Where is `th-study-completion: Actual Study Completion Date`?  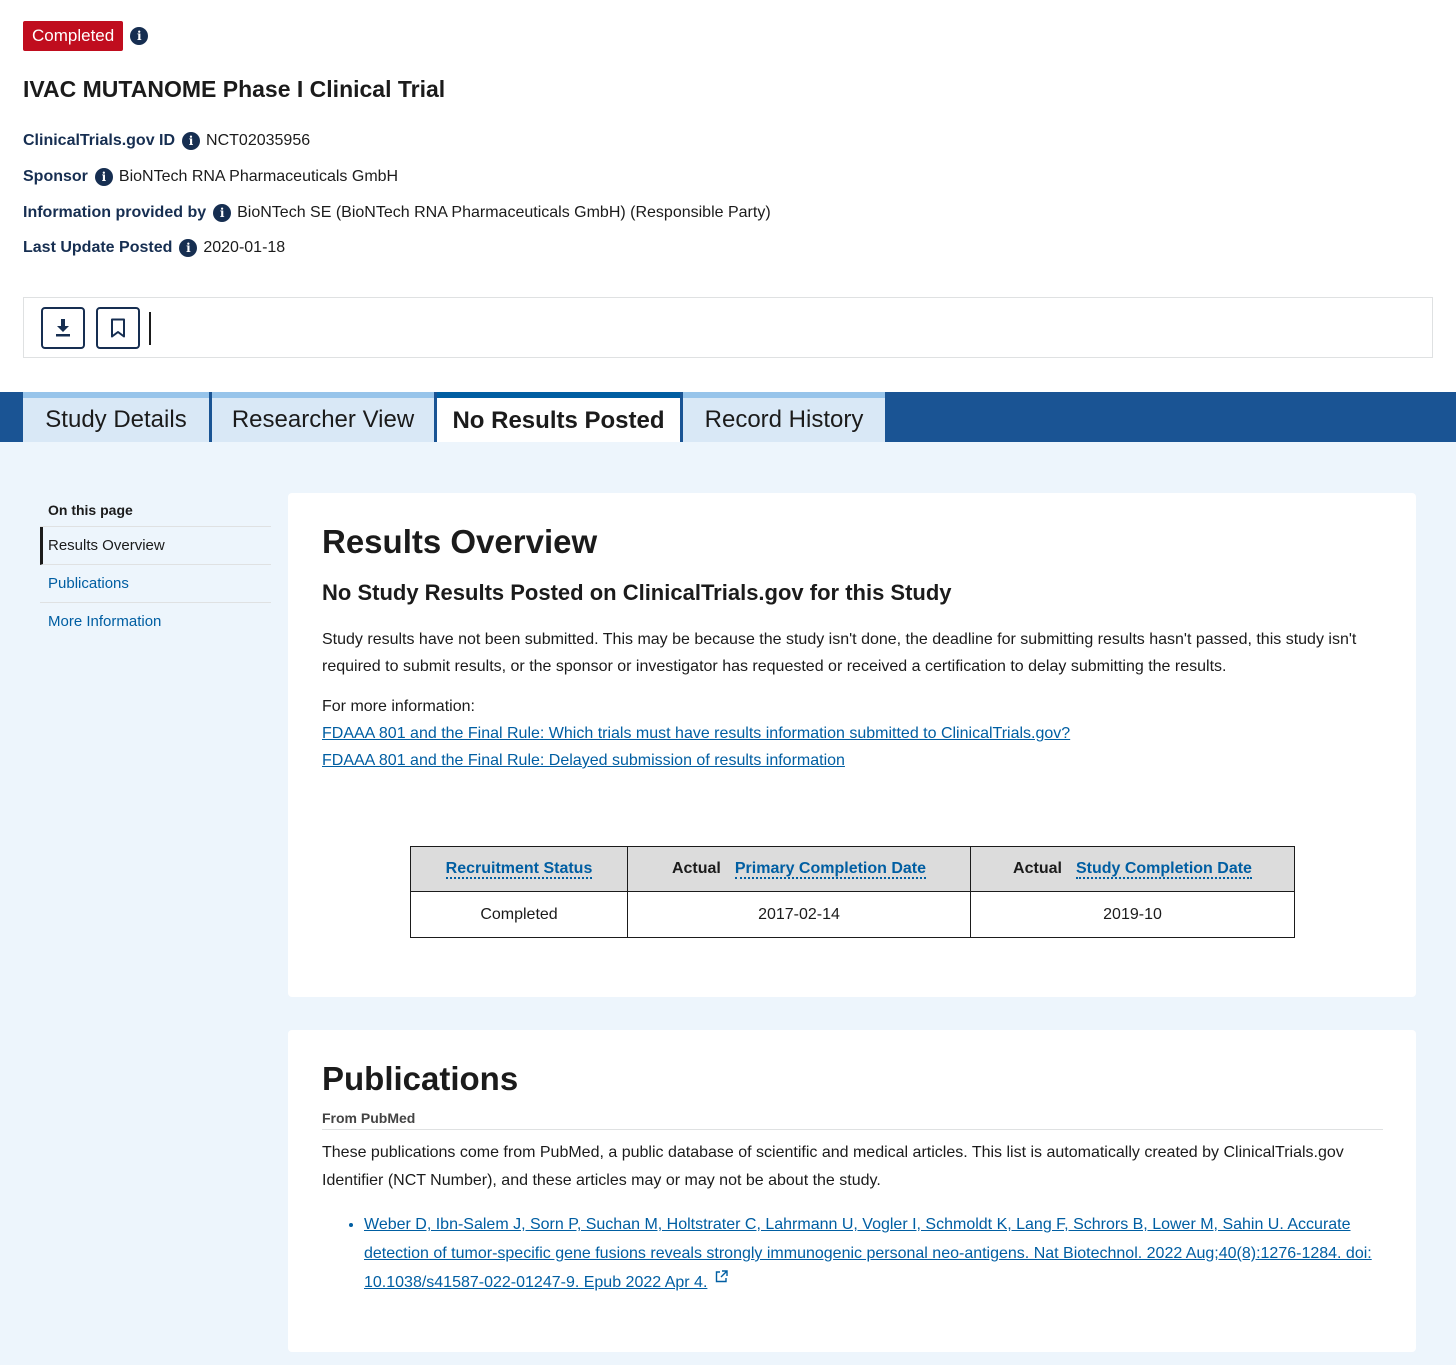 th-study-completion: Actual Study Completion Date is located at coordinates (1132, 869).